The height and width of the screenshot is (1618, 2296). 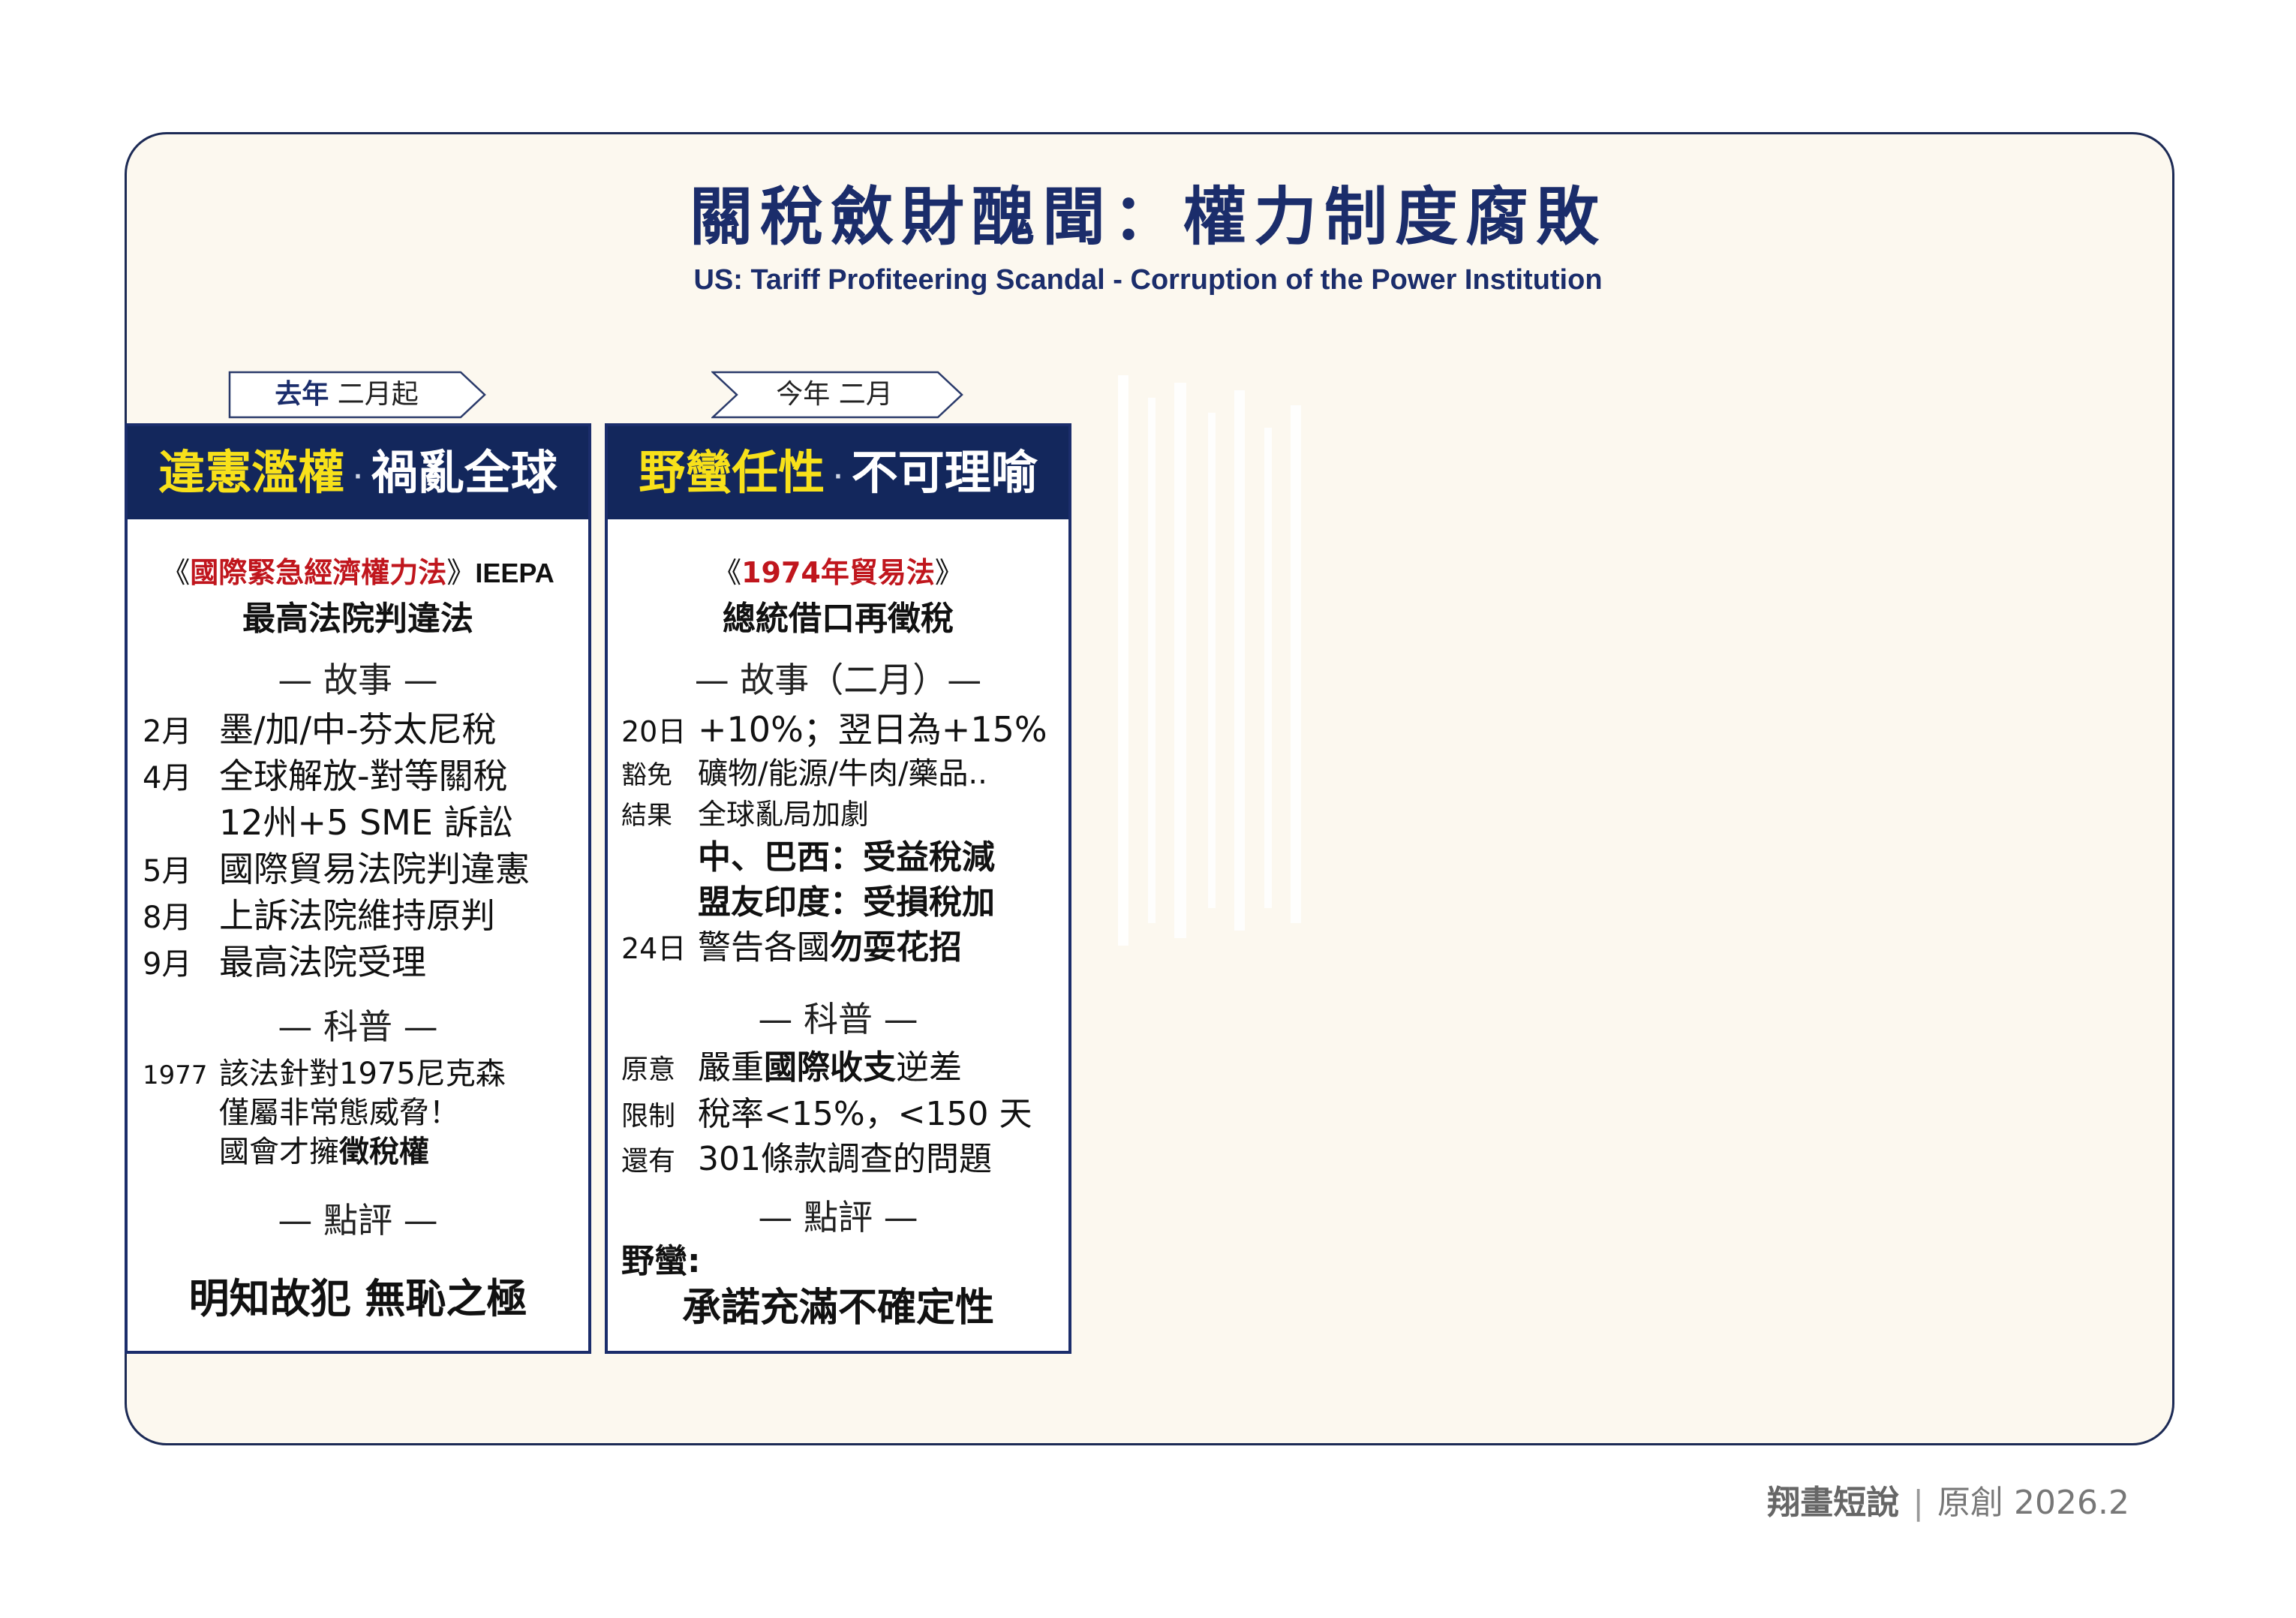 What do you see at coordinates (846, 857) in the screenshot?
I see `story-row: 中、巴西：受益稅減` at bounding box center [846, 857].